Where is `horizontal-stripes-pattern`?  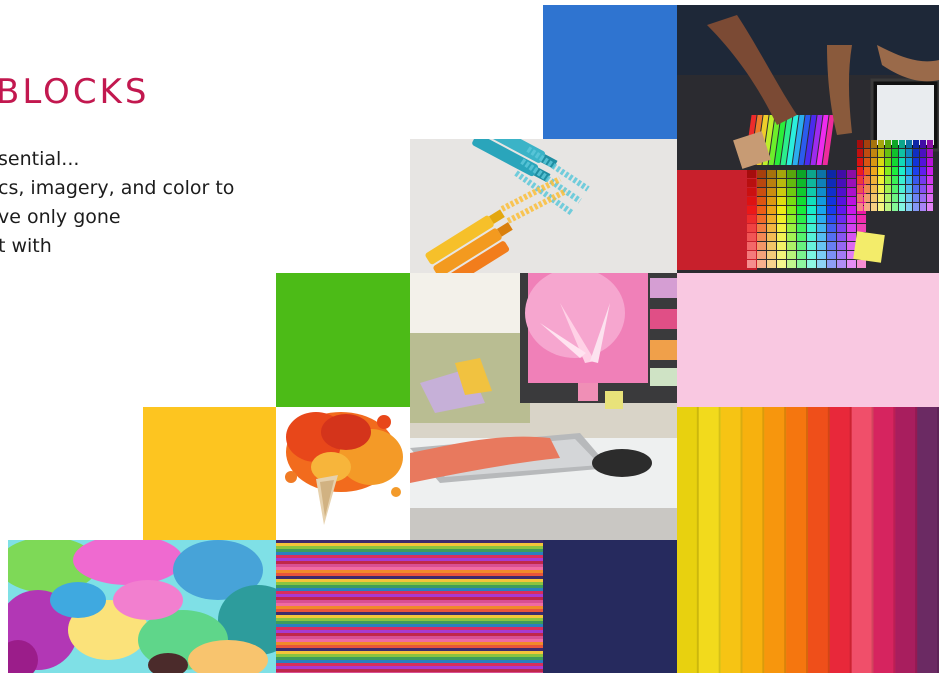
horizontal-stripes-pattern is located at coordinates (409, 606).